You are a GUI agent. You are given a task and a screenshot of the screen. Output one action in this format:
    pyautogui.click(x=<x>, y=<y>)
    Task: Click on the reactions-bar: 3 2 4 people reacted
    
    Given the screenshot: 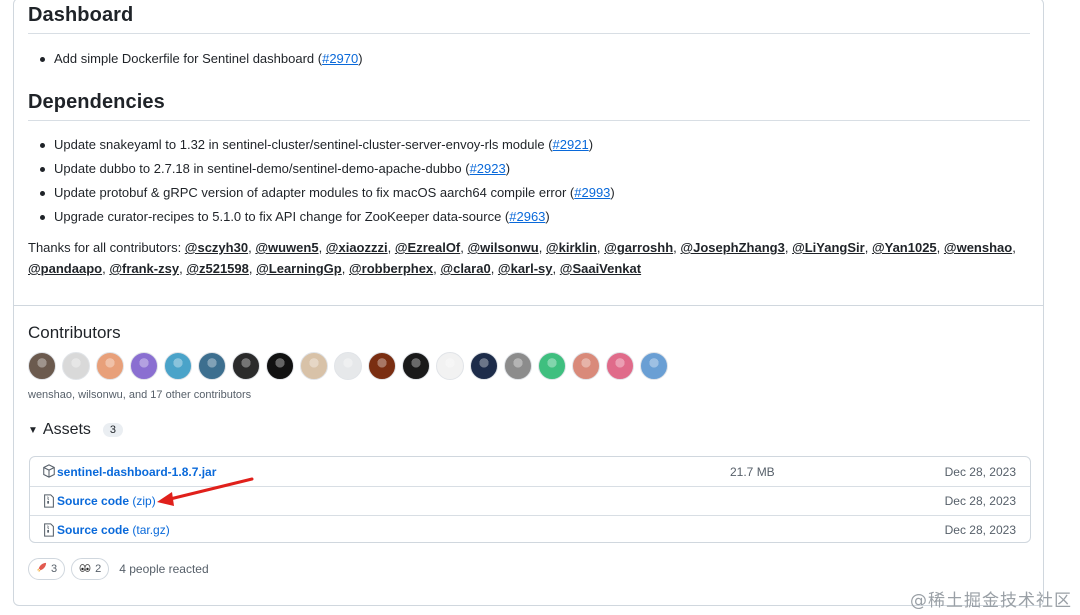 What is the action you would take?
    pyautogui.click(x=118, y=569)
    